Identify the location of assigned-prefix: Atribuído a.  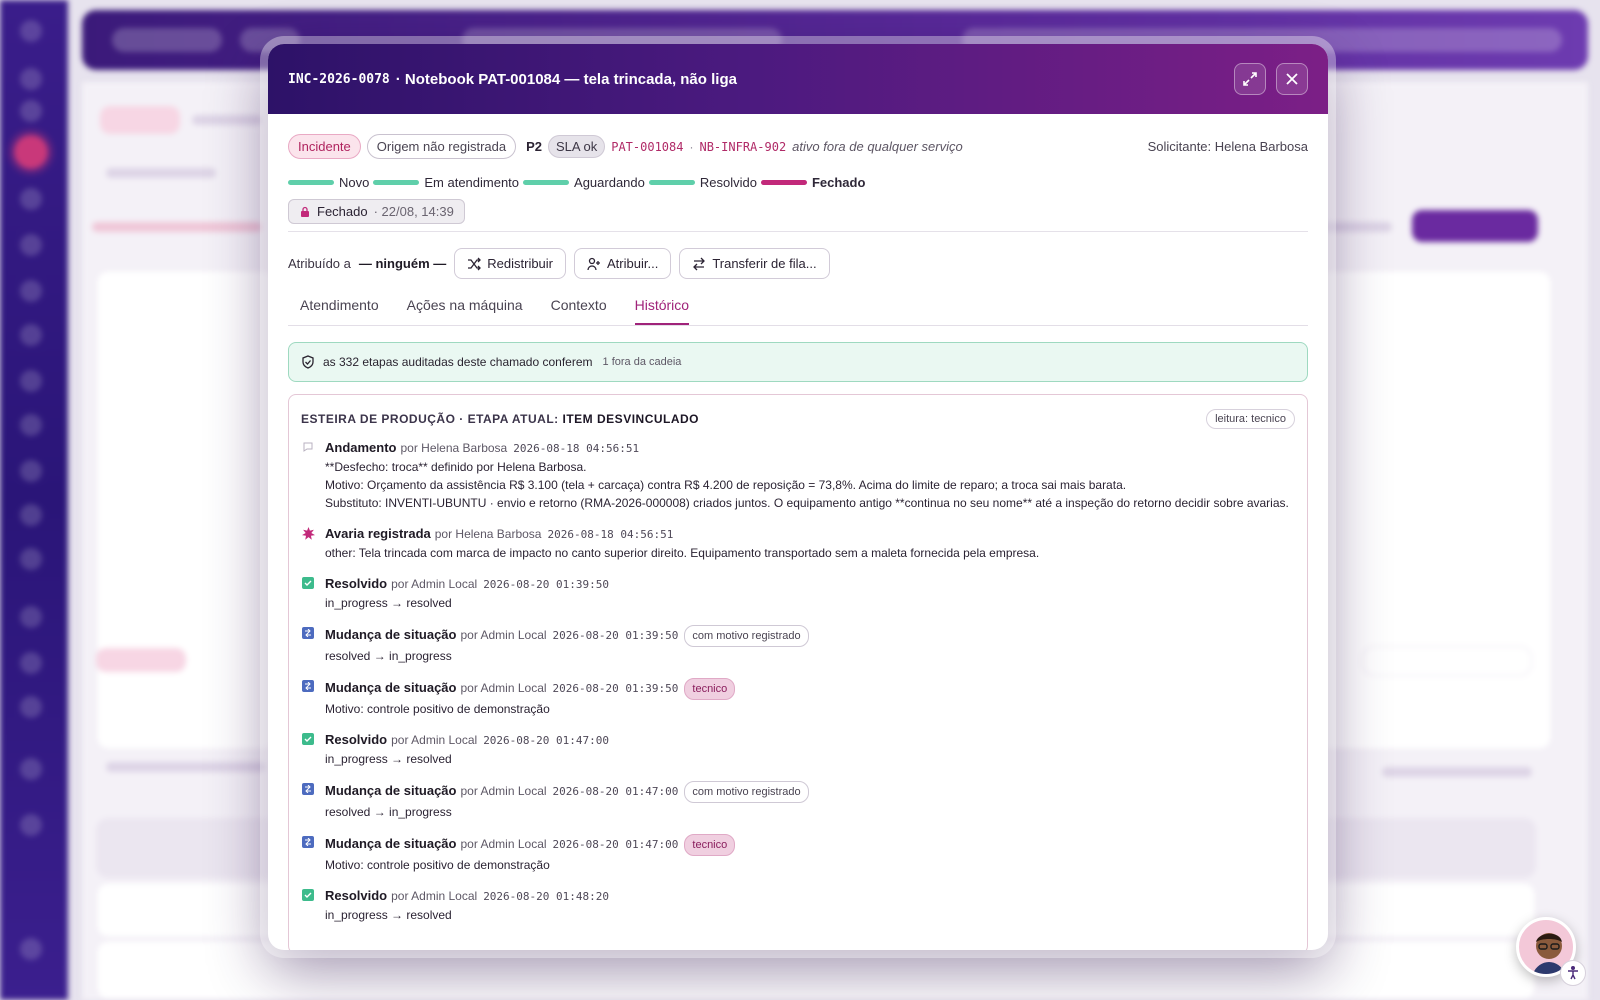
(319, 263).